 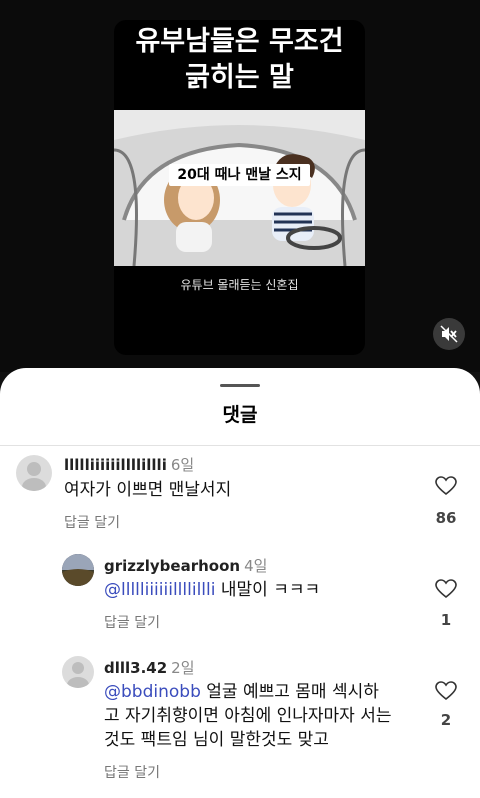 What do you see at coordinates (248, 716) in the screenshot?
I see `comment-body-line2: 고 자기취향이면 아침에 인나자마자 서는` at bounding box center [248, 716].